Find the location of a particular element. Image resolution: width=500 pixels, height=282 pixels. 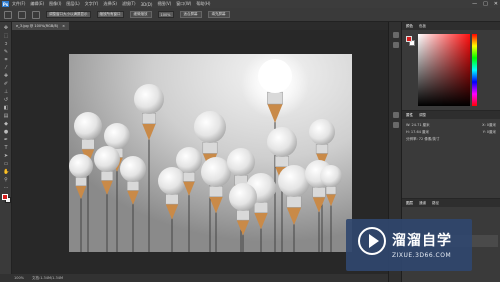

color-panel-tabs: 颜色 色板 is located at coordinates (451, 26).